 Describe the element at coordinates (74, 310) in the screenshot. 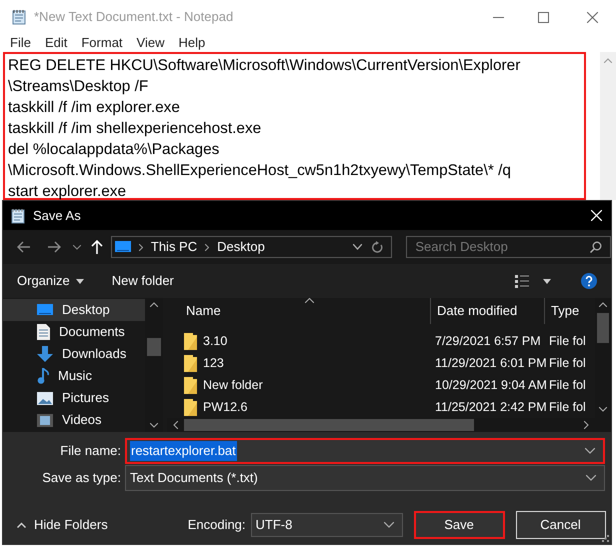

I see `nav-item: Desktop` at that location.